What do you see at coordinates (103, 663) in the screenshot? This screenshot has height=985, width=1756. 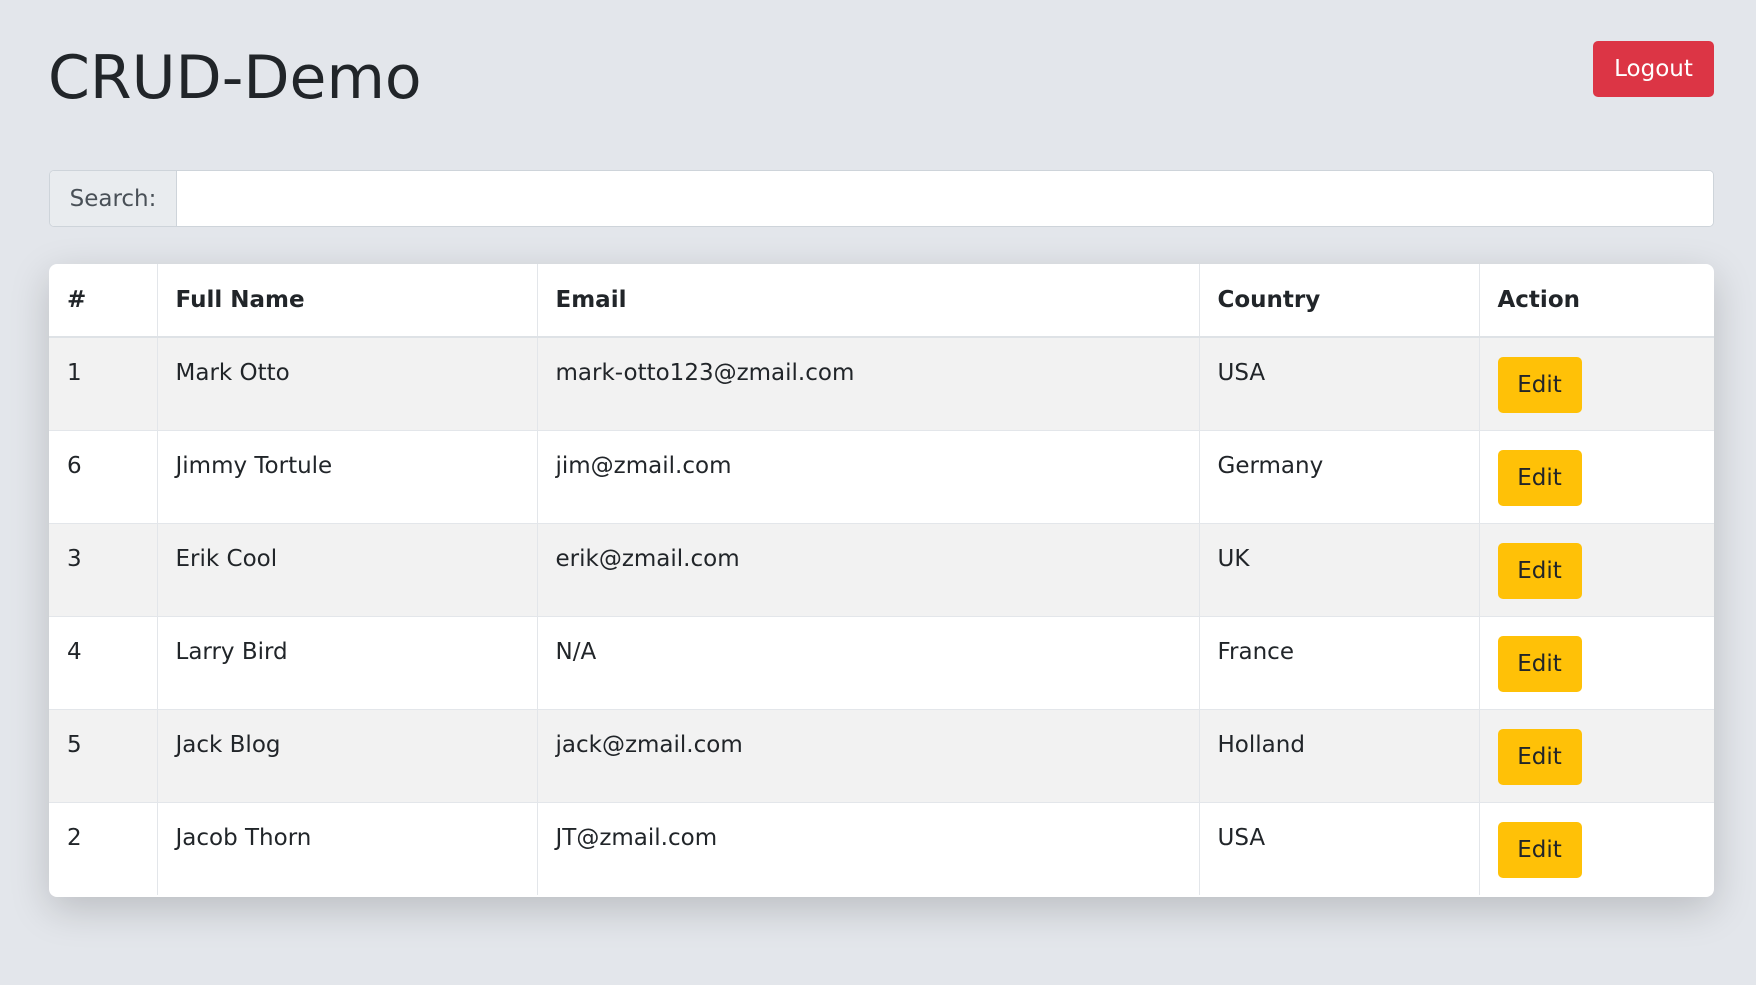 I see `cell-id: 4` at bounding box center [103, 663].